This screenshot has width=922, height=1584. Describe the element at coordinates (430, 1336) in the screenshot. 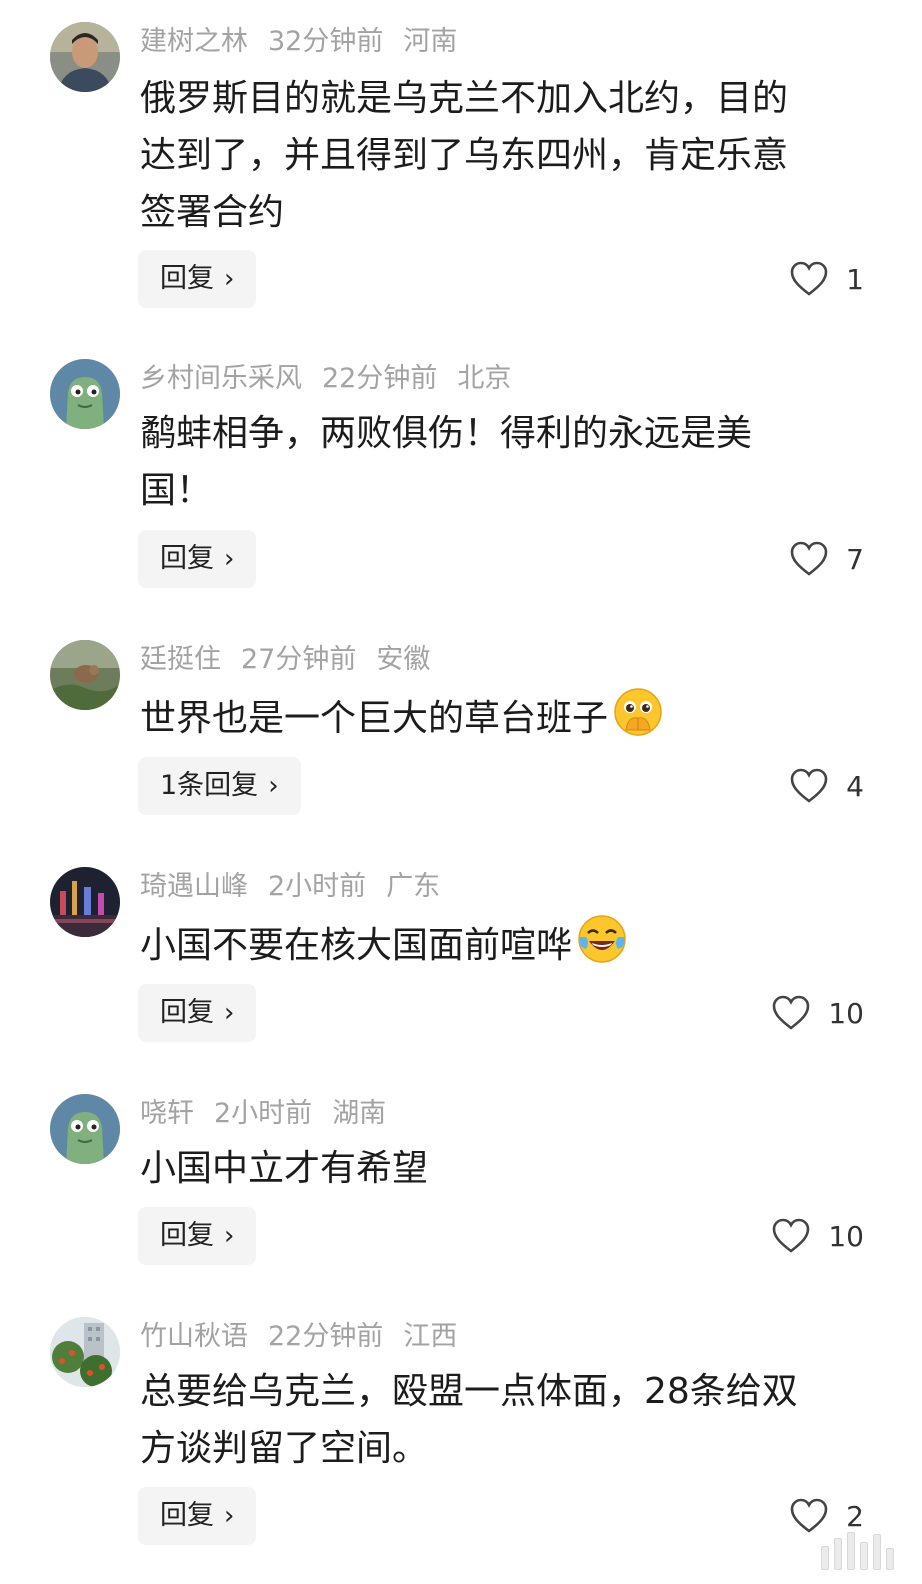

I see `location: 江西` at that location.